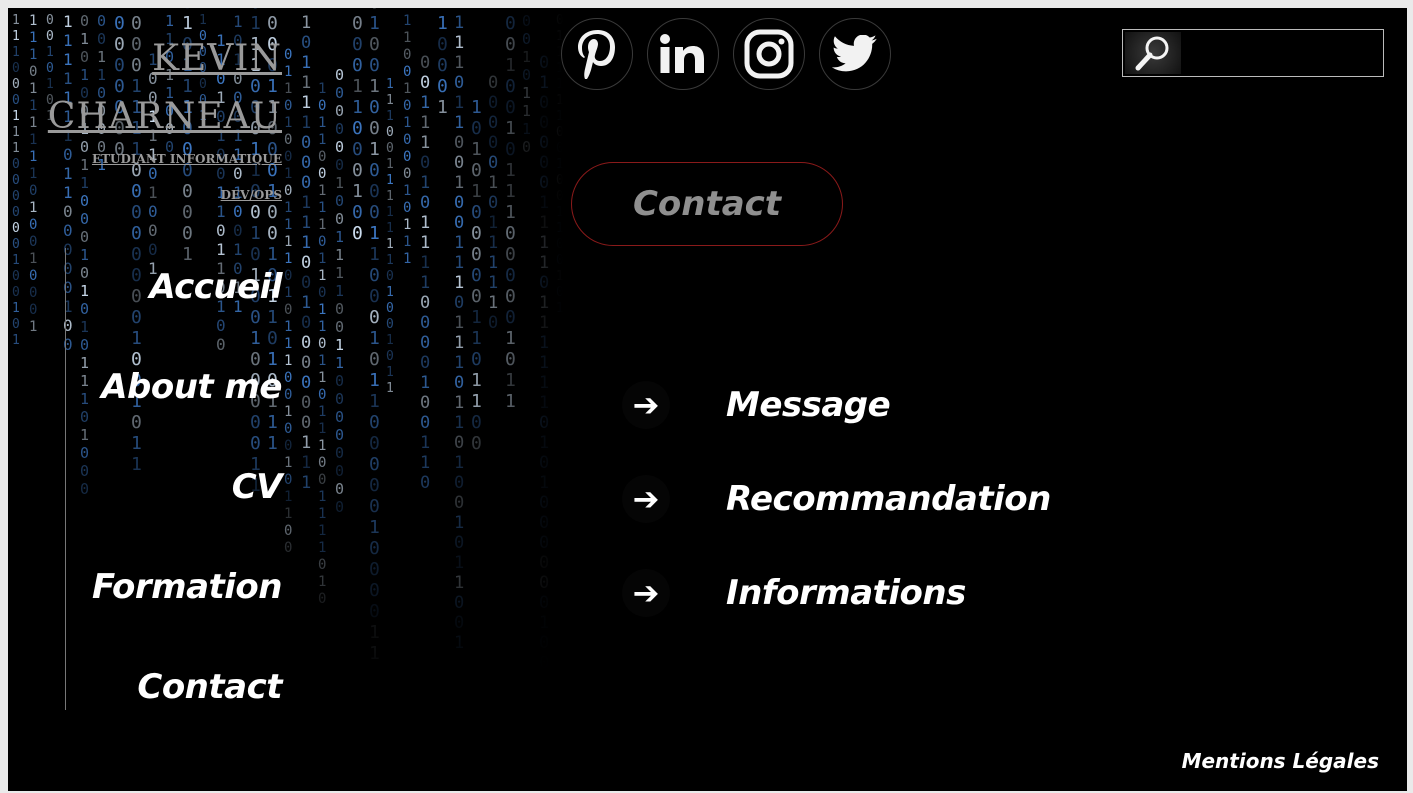  I want to click on contact-section-button: Contact, so click(707, 204).